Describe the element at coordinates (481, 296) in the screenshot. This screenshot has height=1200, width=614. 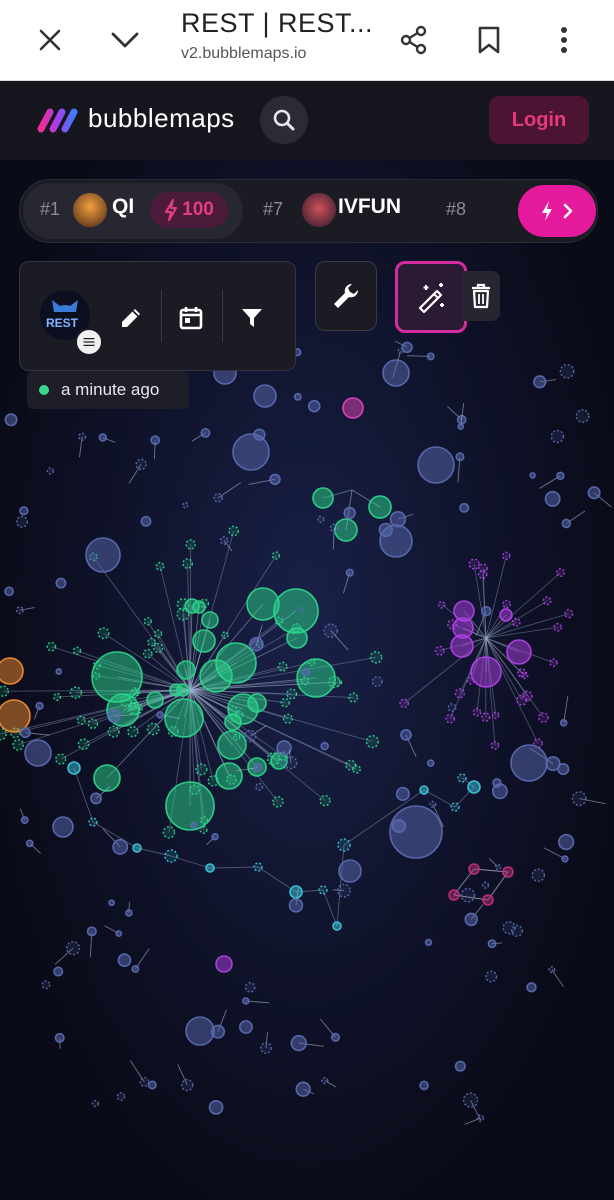
I see `delete-button` at that location.